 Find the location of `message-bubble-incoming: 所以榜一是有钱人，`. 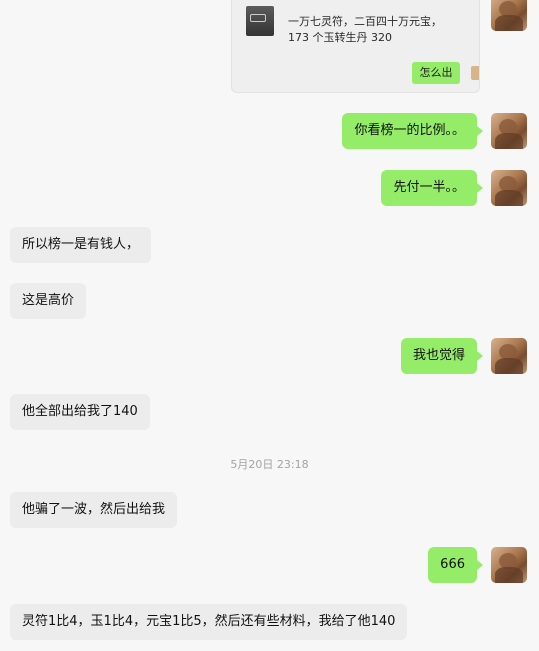

message-bubble-incoming: 所以榜一是有钱人， is located at coordinates (81, 245).